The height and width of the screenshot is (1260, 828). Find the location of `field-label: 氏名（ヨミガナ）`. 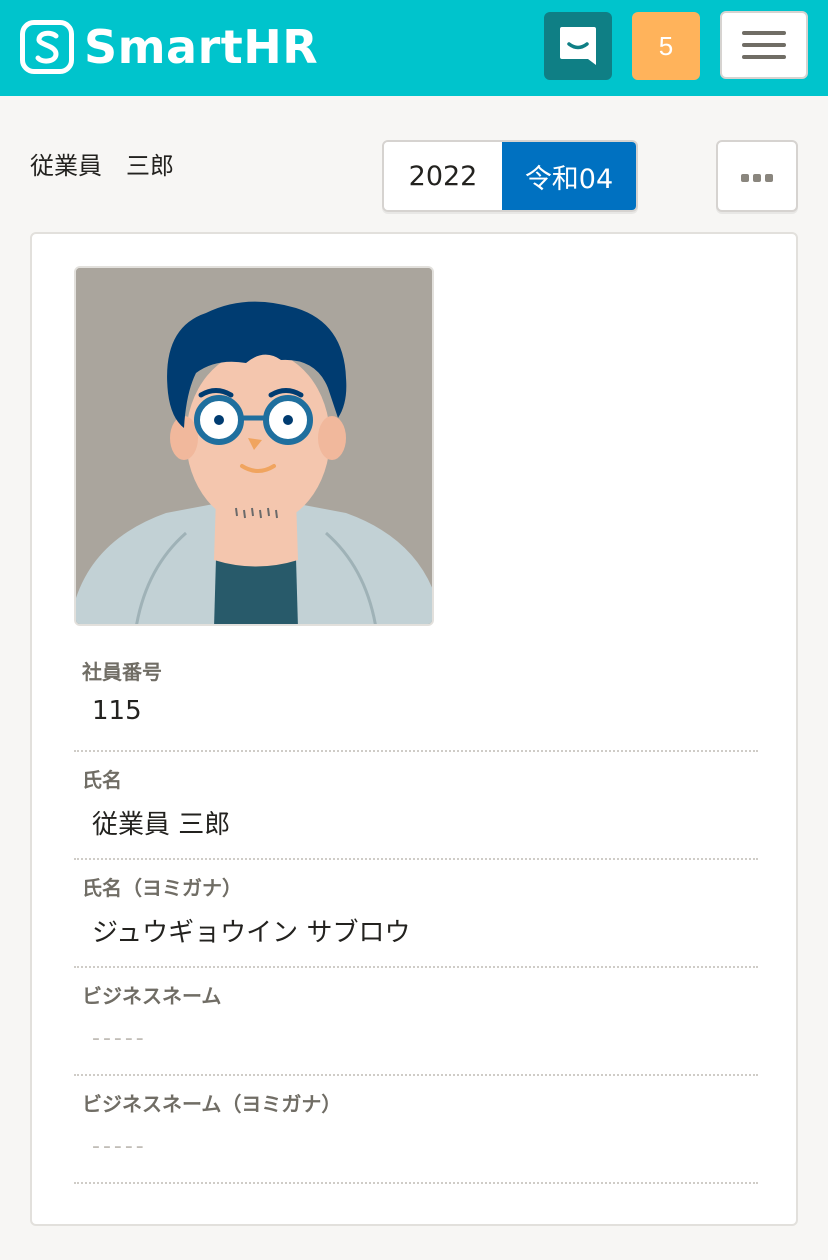

field-label: 氏名（ヨミガナ） is located at coordinates (162, 888).